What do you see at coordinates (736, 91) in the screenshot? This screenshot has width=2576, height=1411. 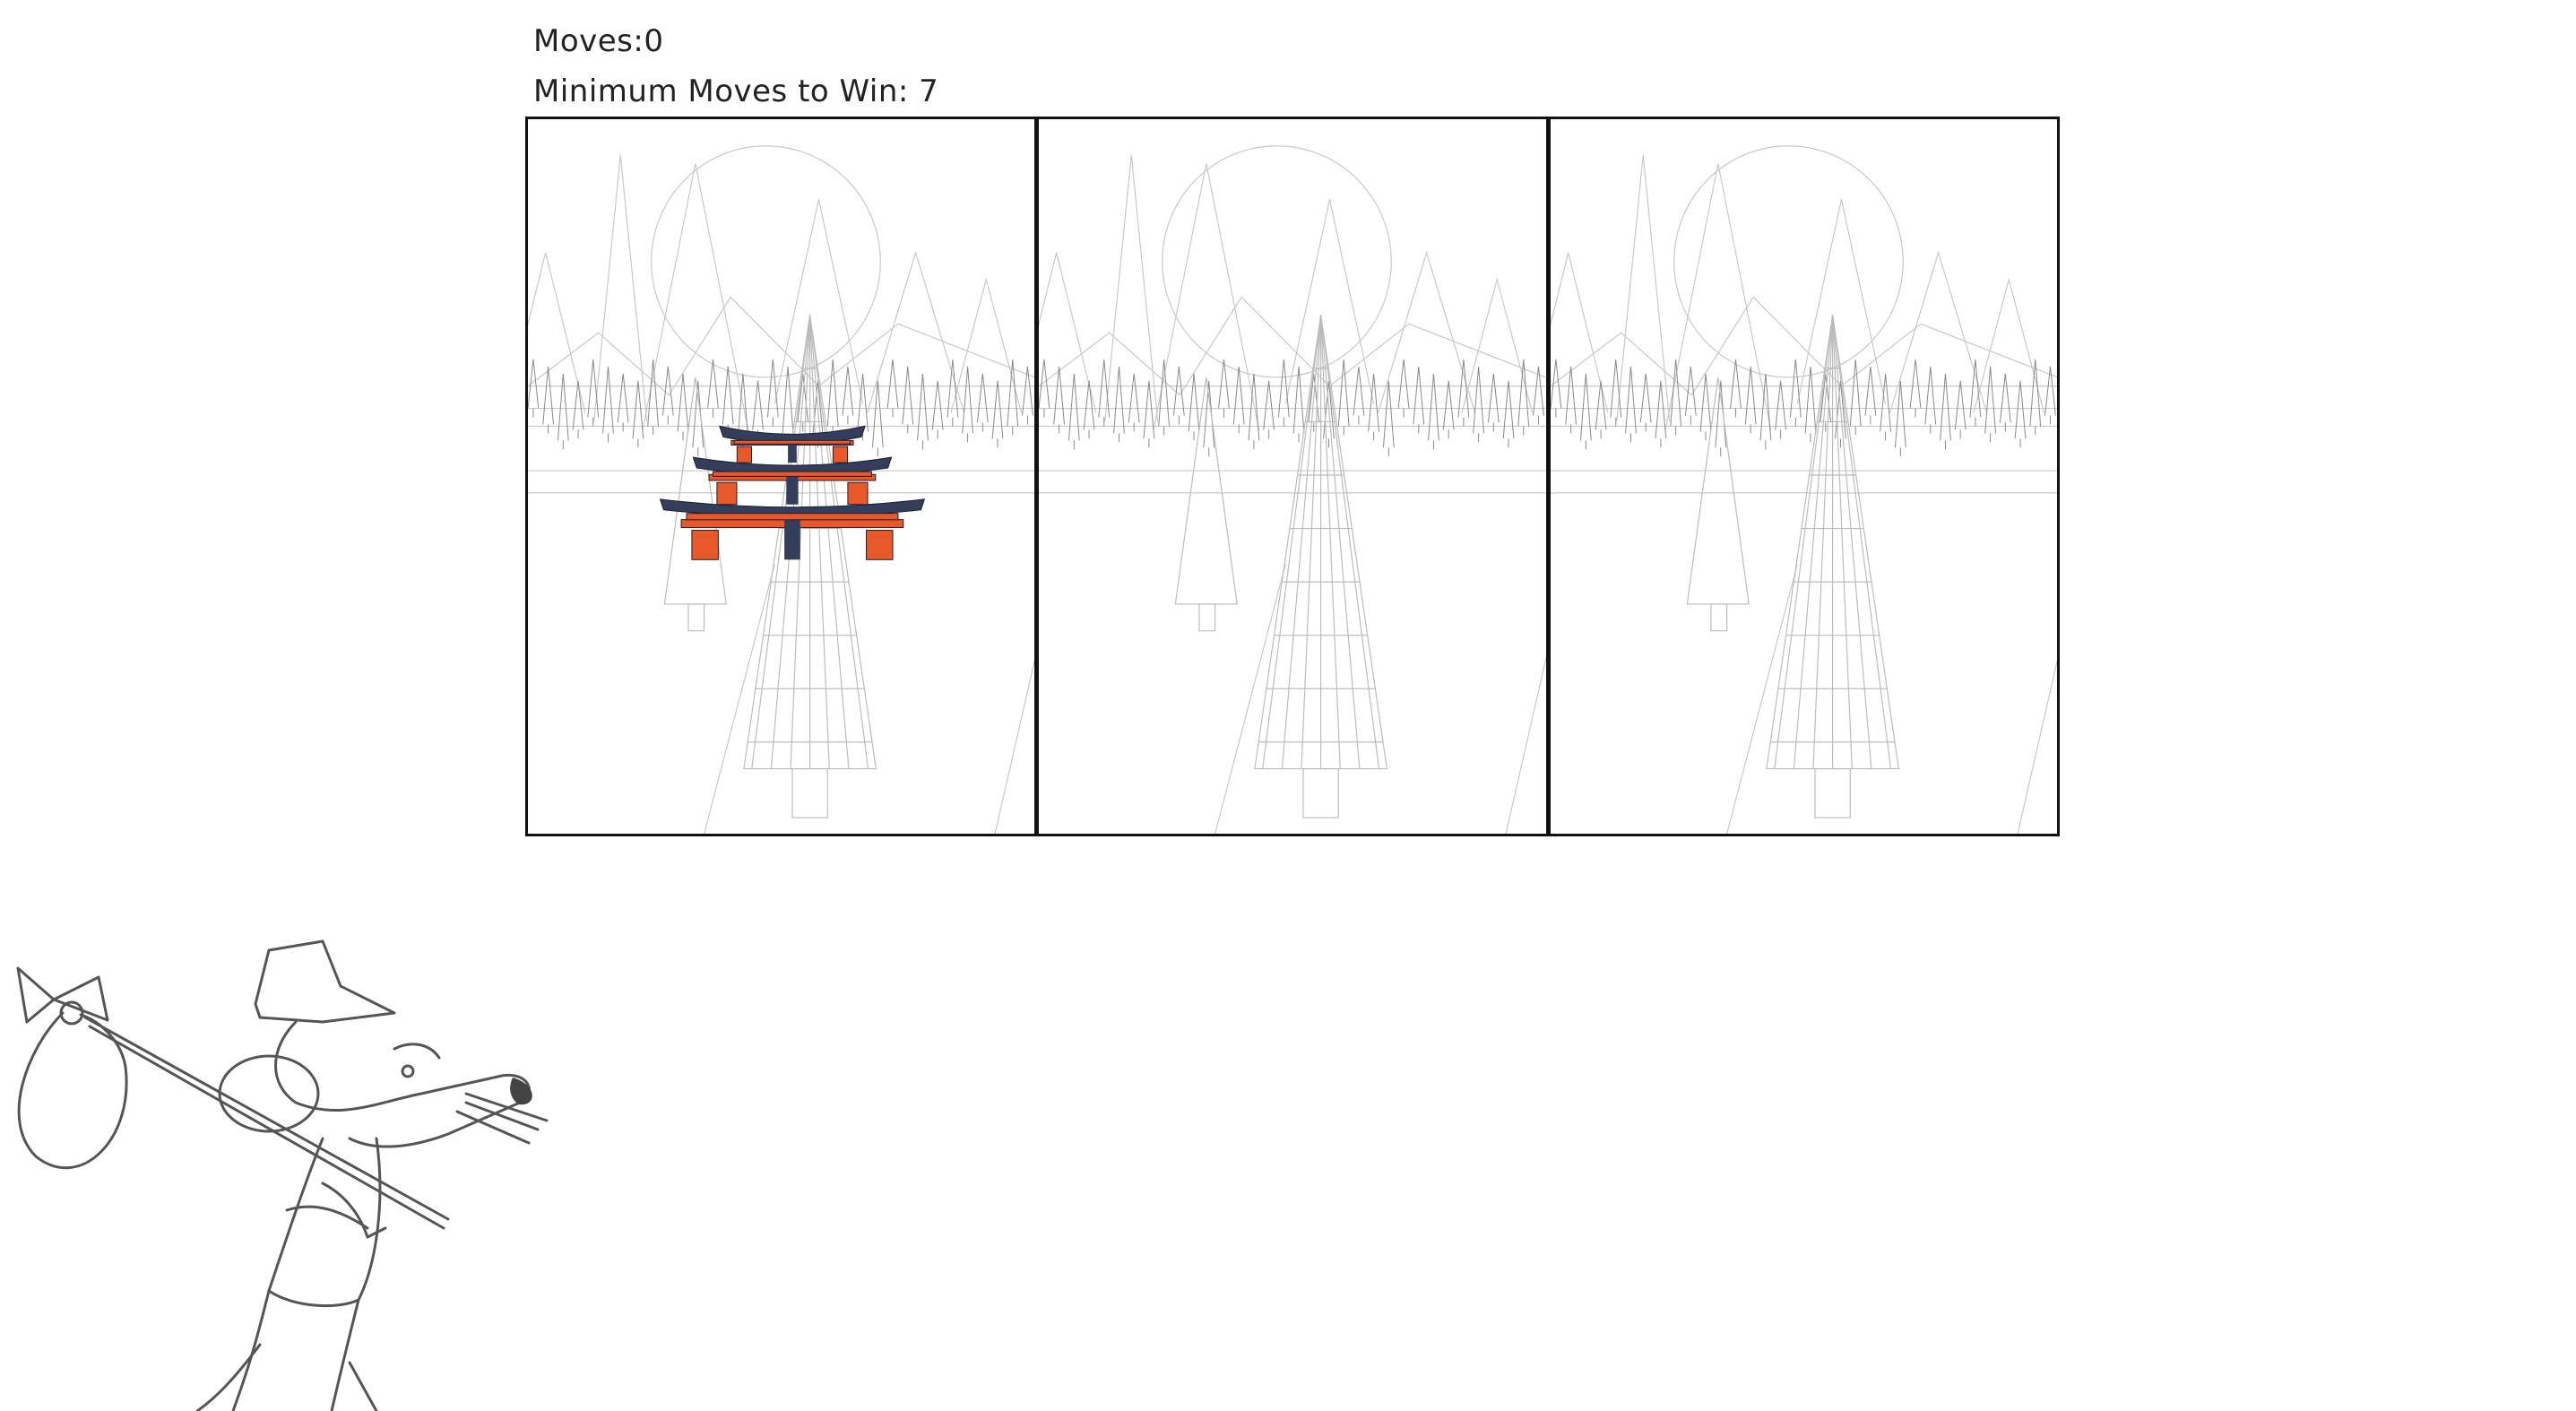 I see `min-moves-text: Minimum Moves to Win: 7` at bounding box center [736, 91].